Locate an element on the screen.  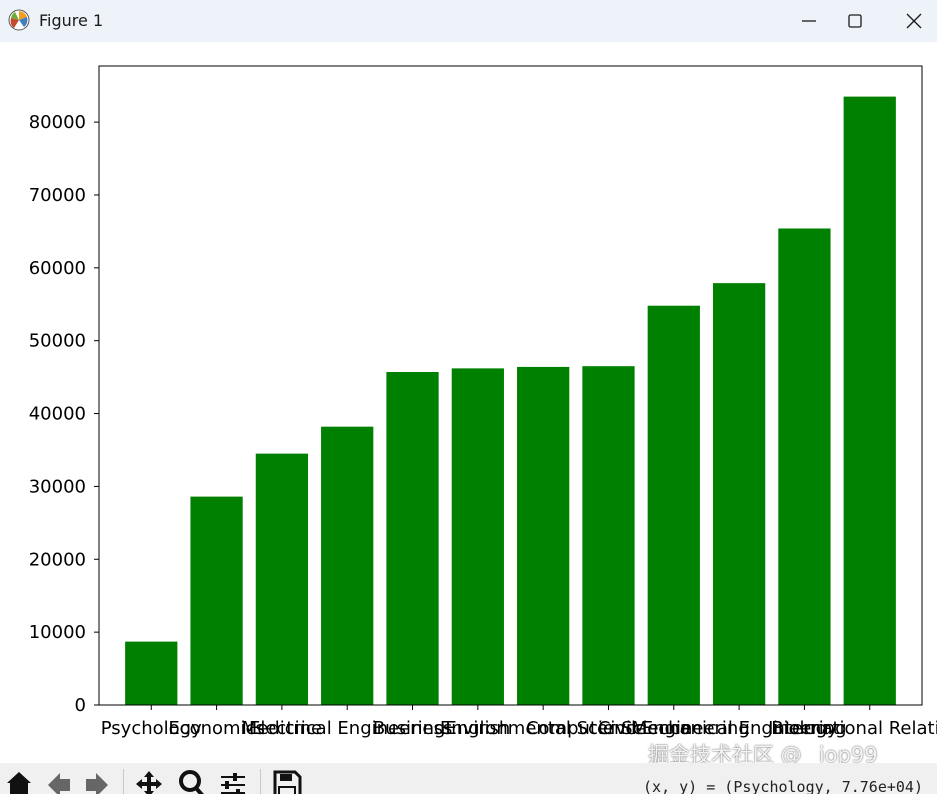
minimize-button is located at coordinates (809, 21).